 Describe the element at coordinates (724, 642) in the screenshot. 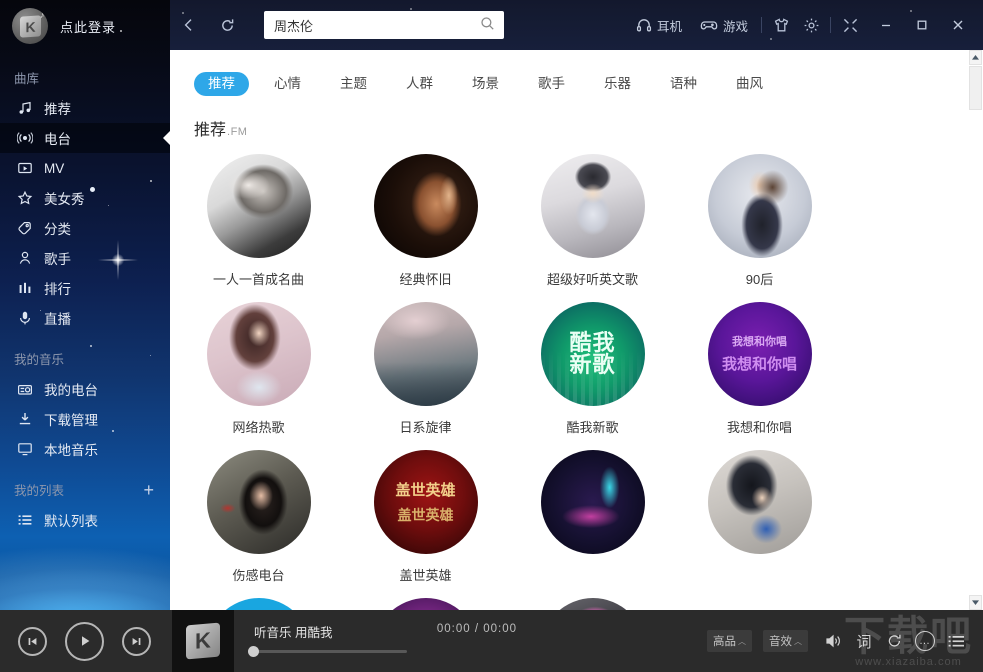

I see `quality-label: 高品` at that location.